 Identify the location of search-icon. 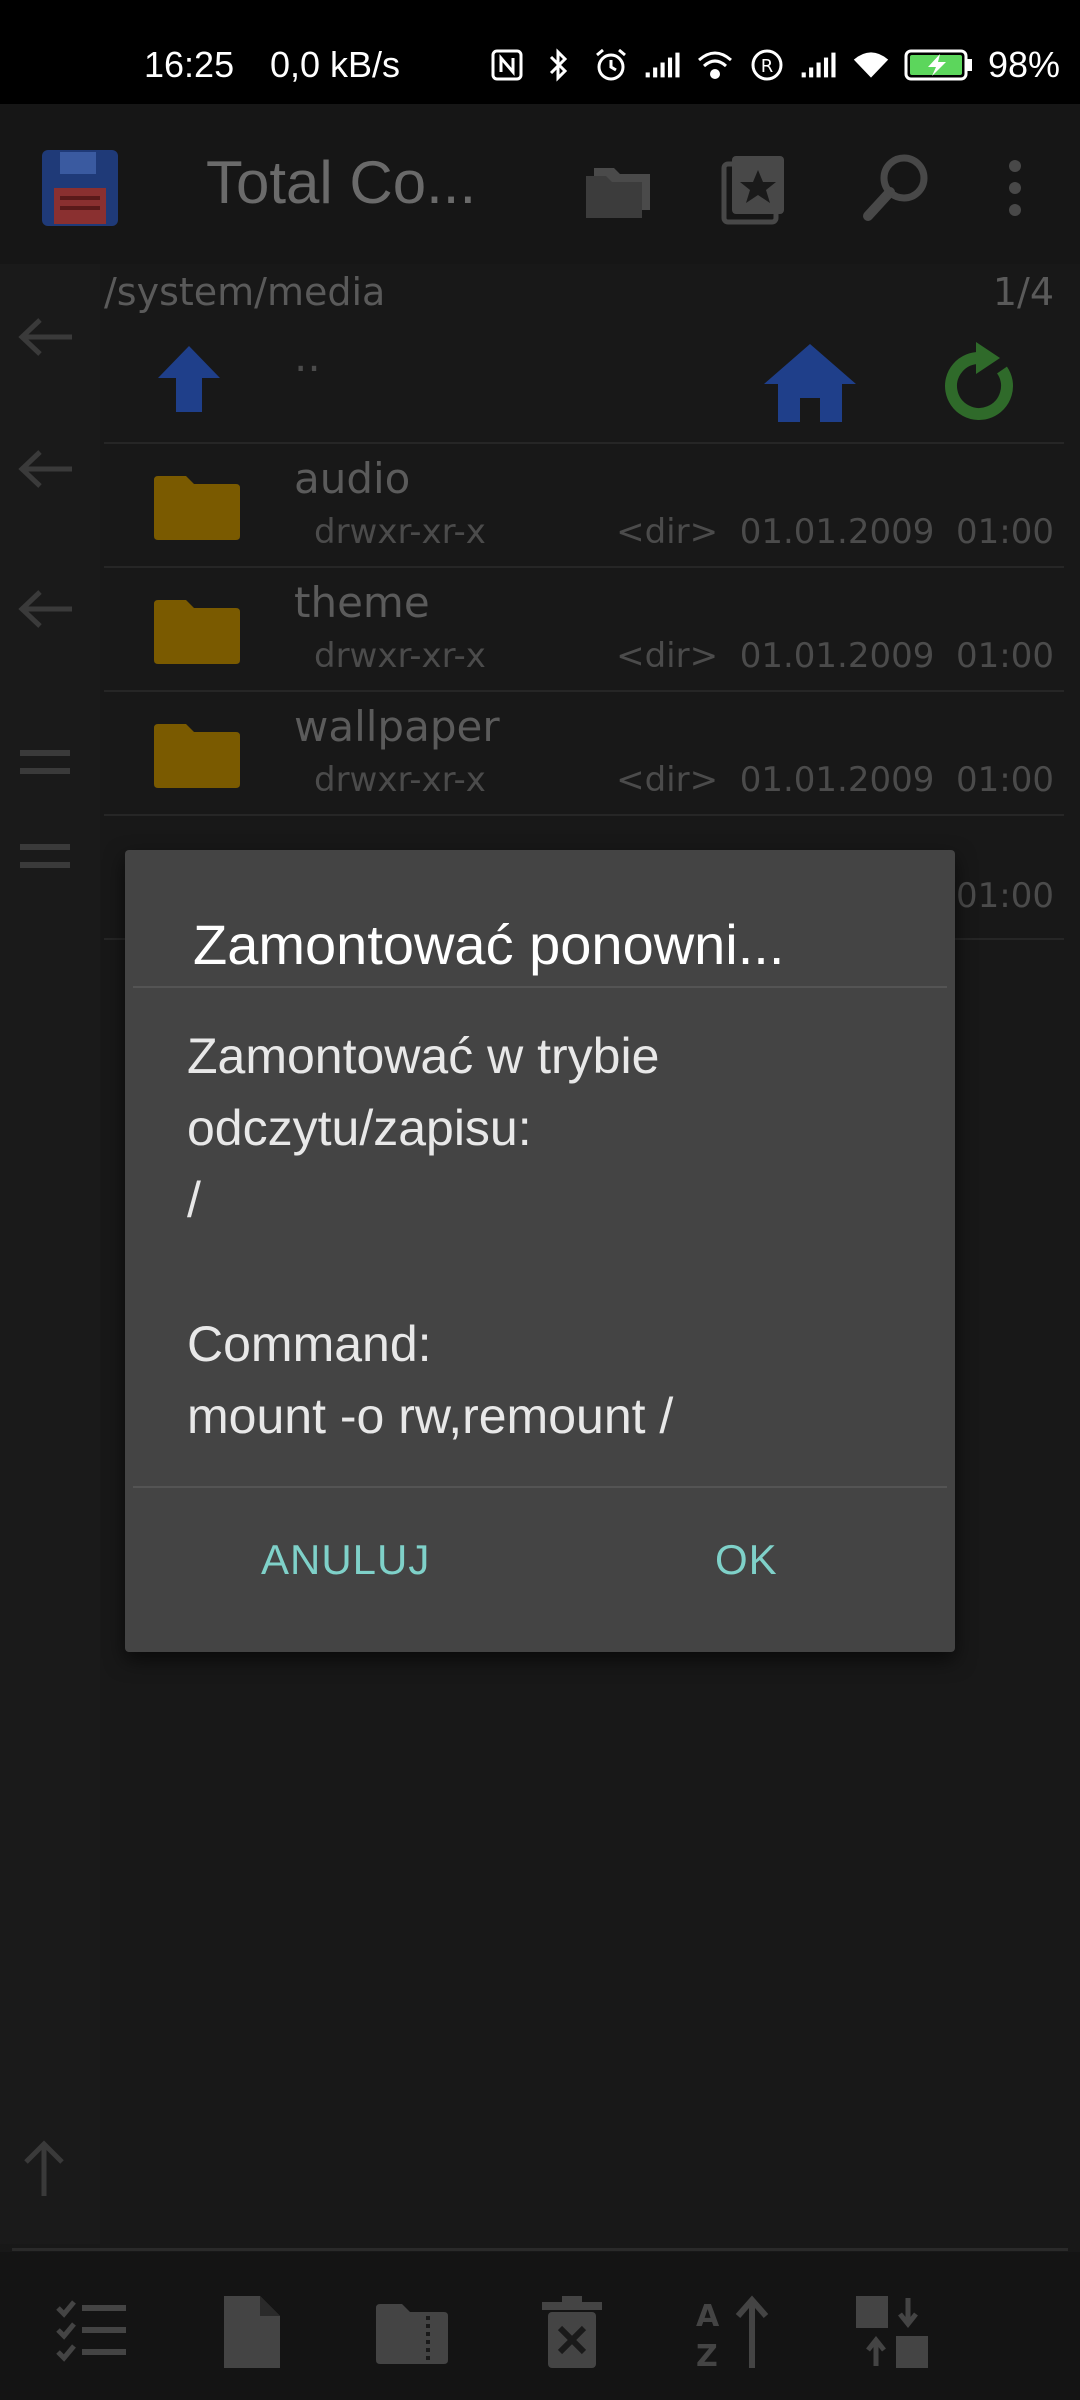
(896, 188).